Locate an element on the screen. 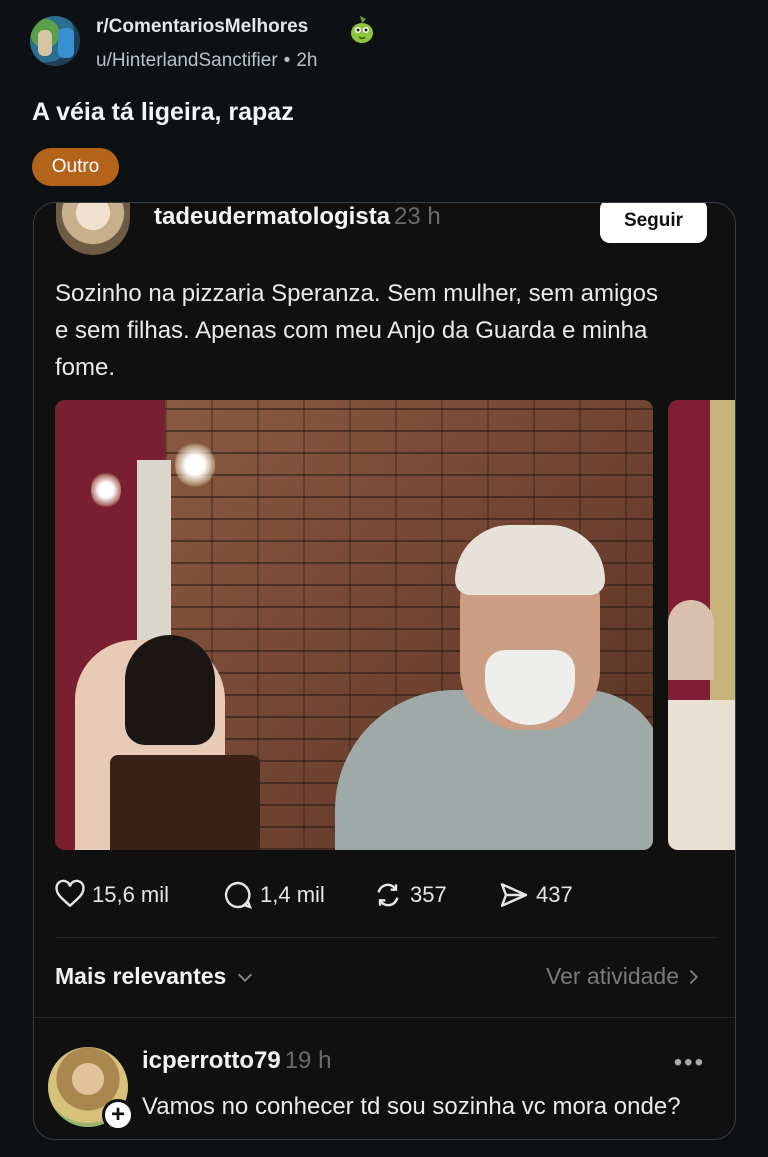 The width and height of the screenshot is (768, 1157). post-age: 2h is located at coordinates (307, 60).